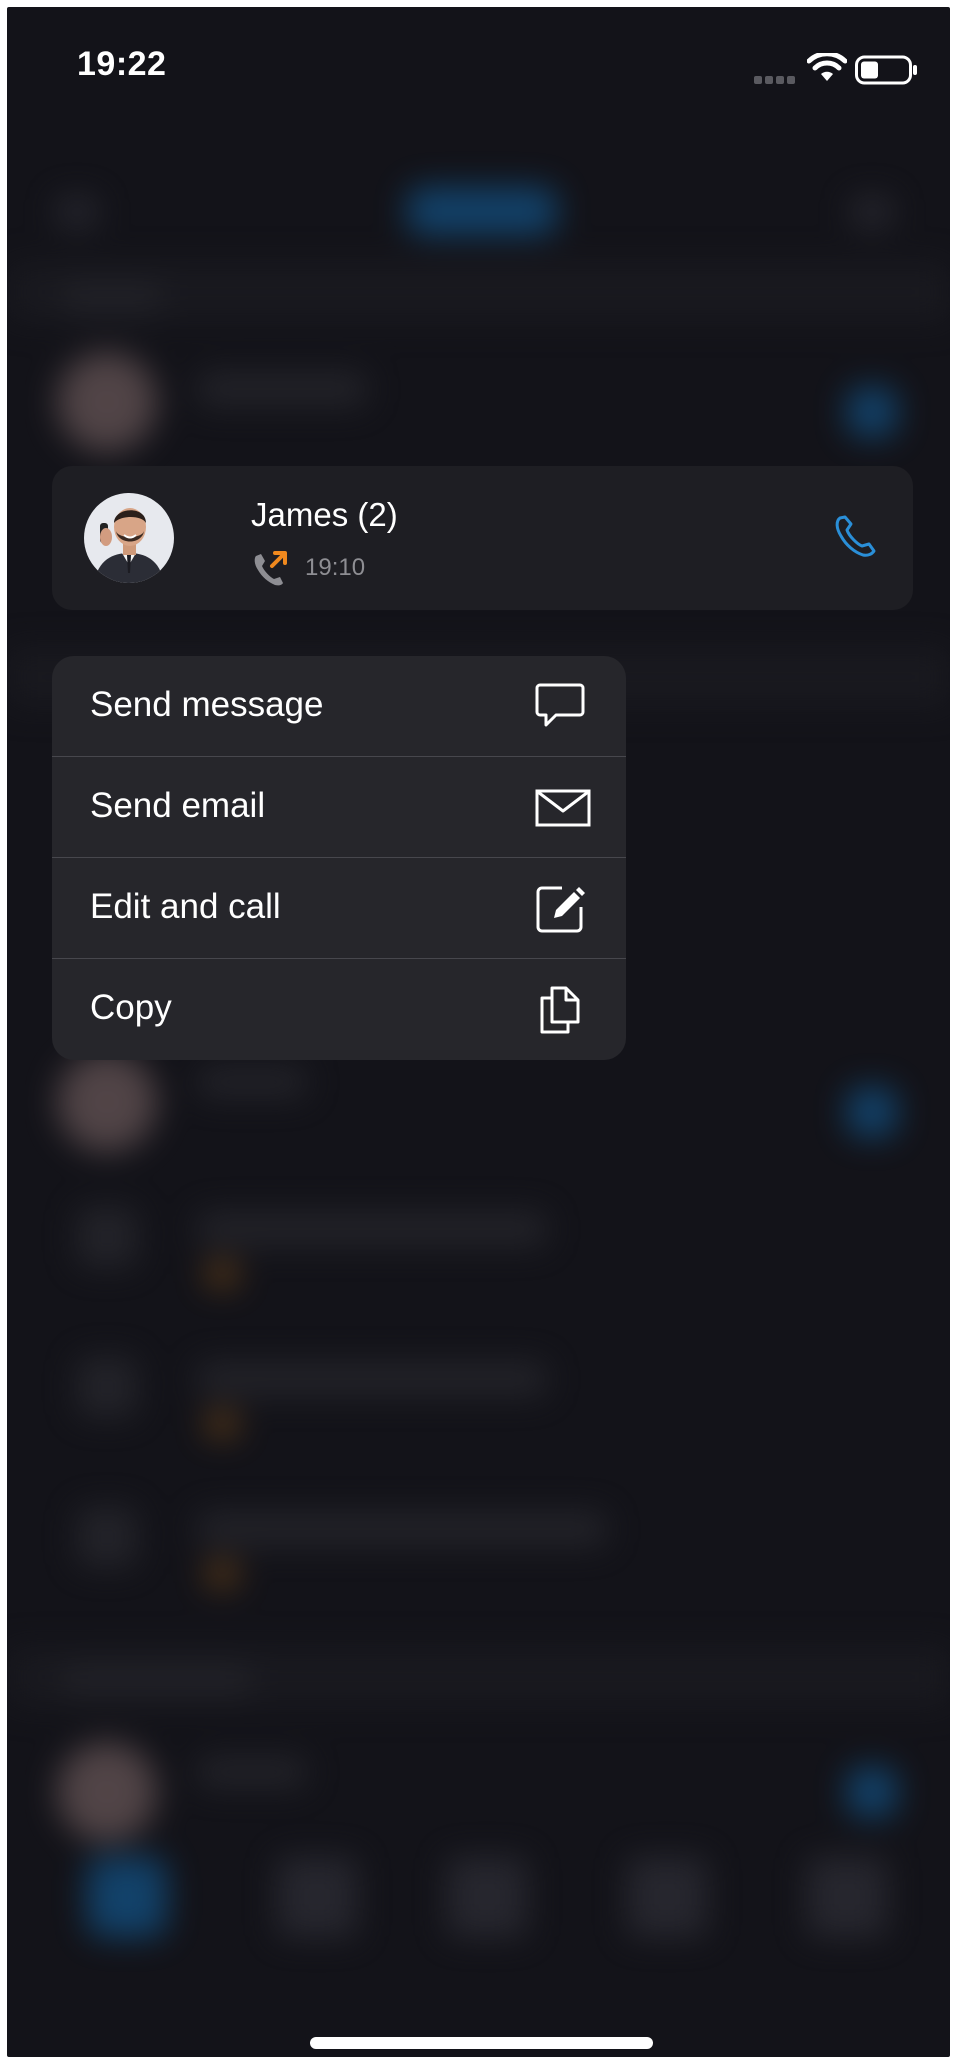 This screenshot has width=957, height=2064. Describe the element at coordinates (122, 64) in the screenshot. I see `status-time: 19:22` at that location.